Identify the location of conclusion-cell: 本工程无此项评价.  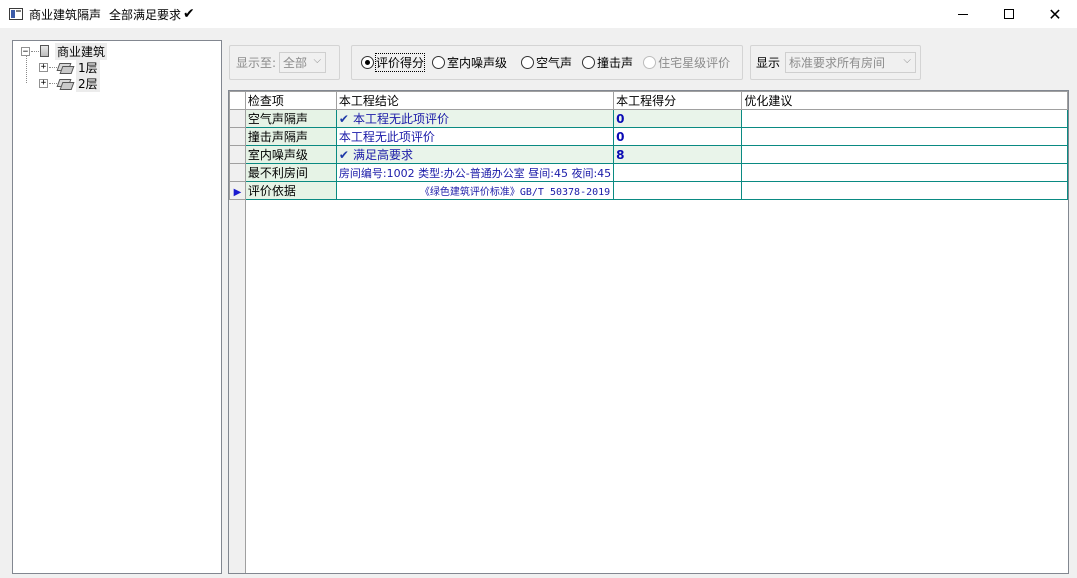
(475, 136).